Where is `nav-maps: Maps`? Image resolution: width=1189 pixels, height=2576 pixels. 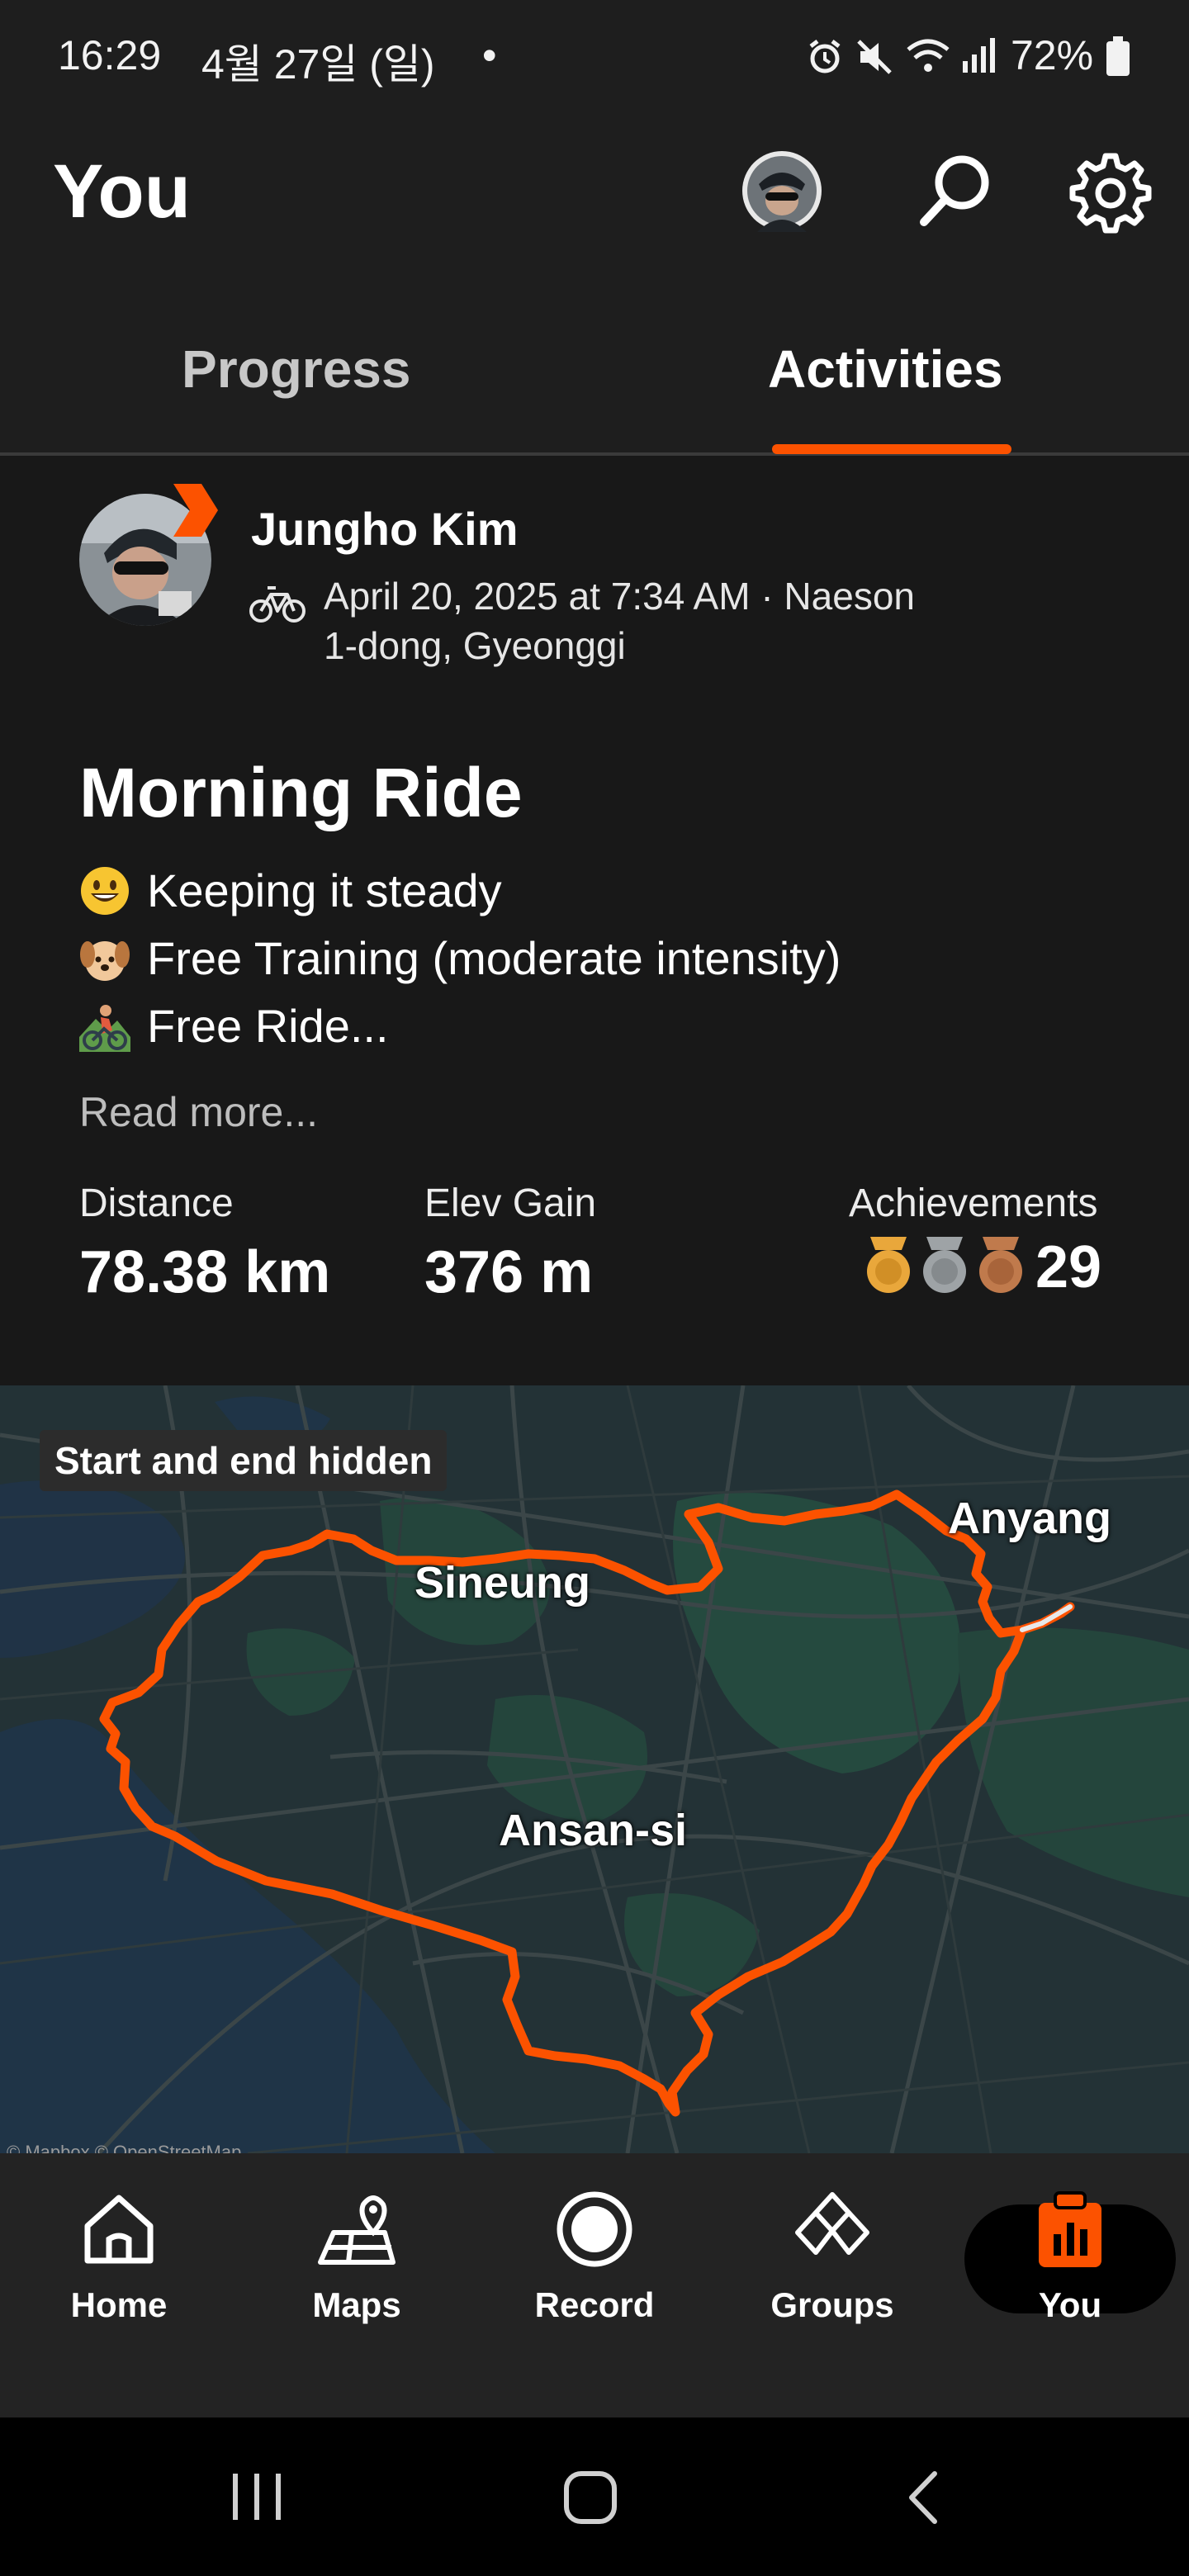
nav-maps: Maps is located at coordinates (357, 2279).